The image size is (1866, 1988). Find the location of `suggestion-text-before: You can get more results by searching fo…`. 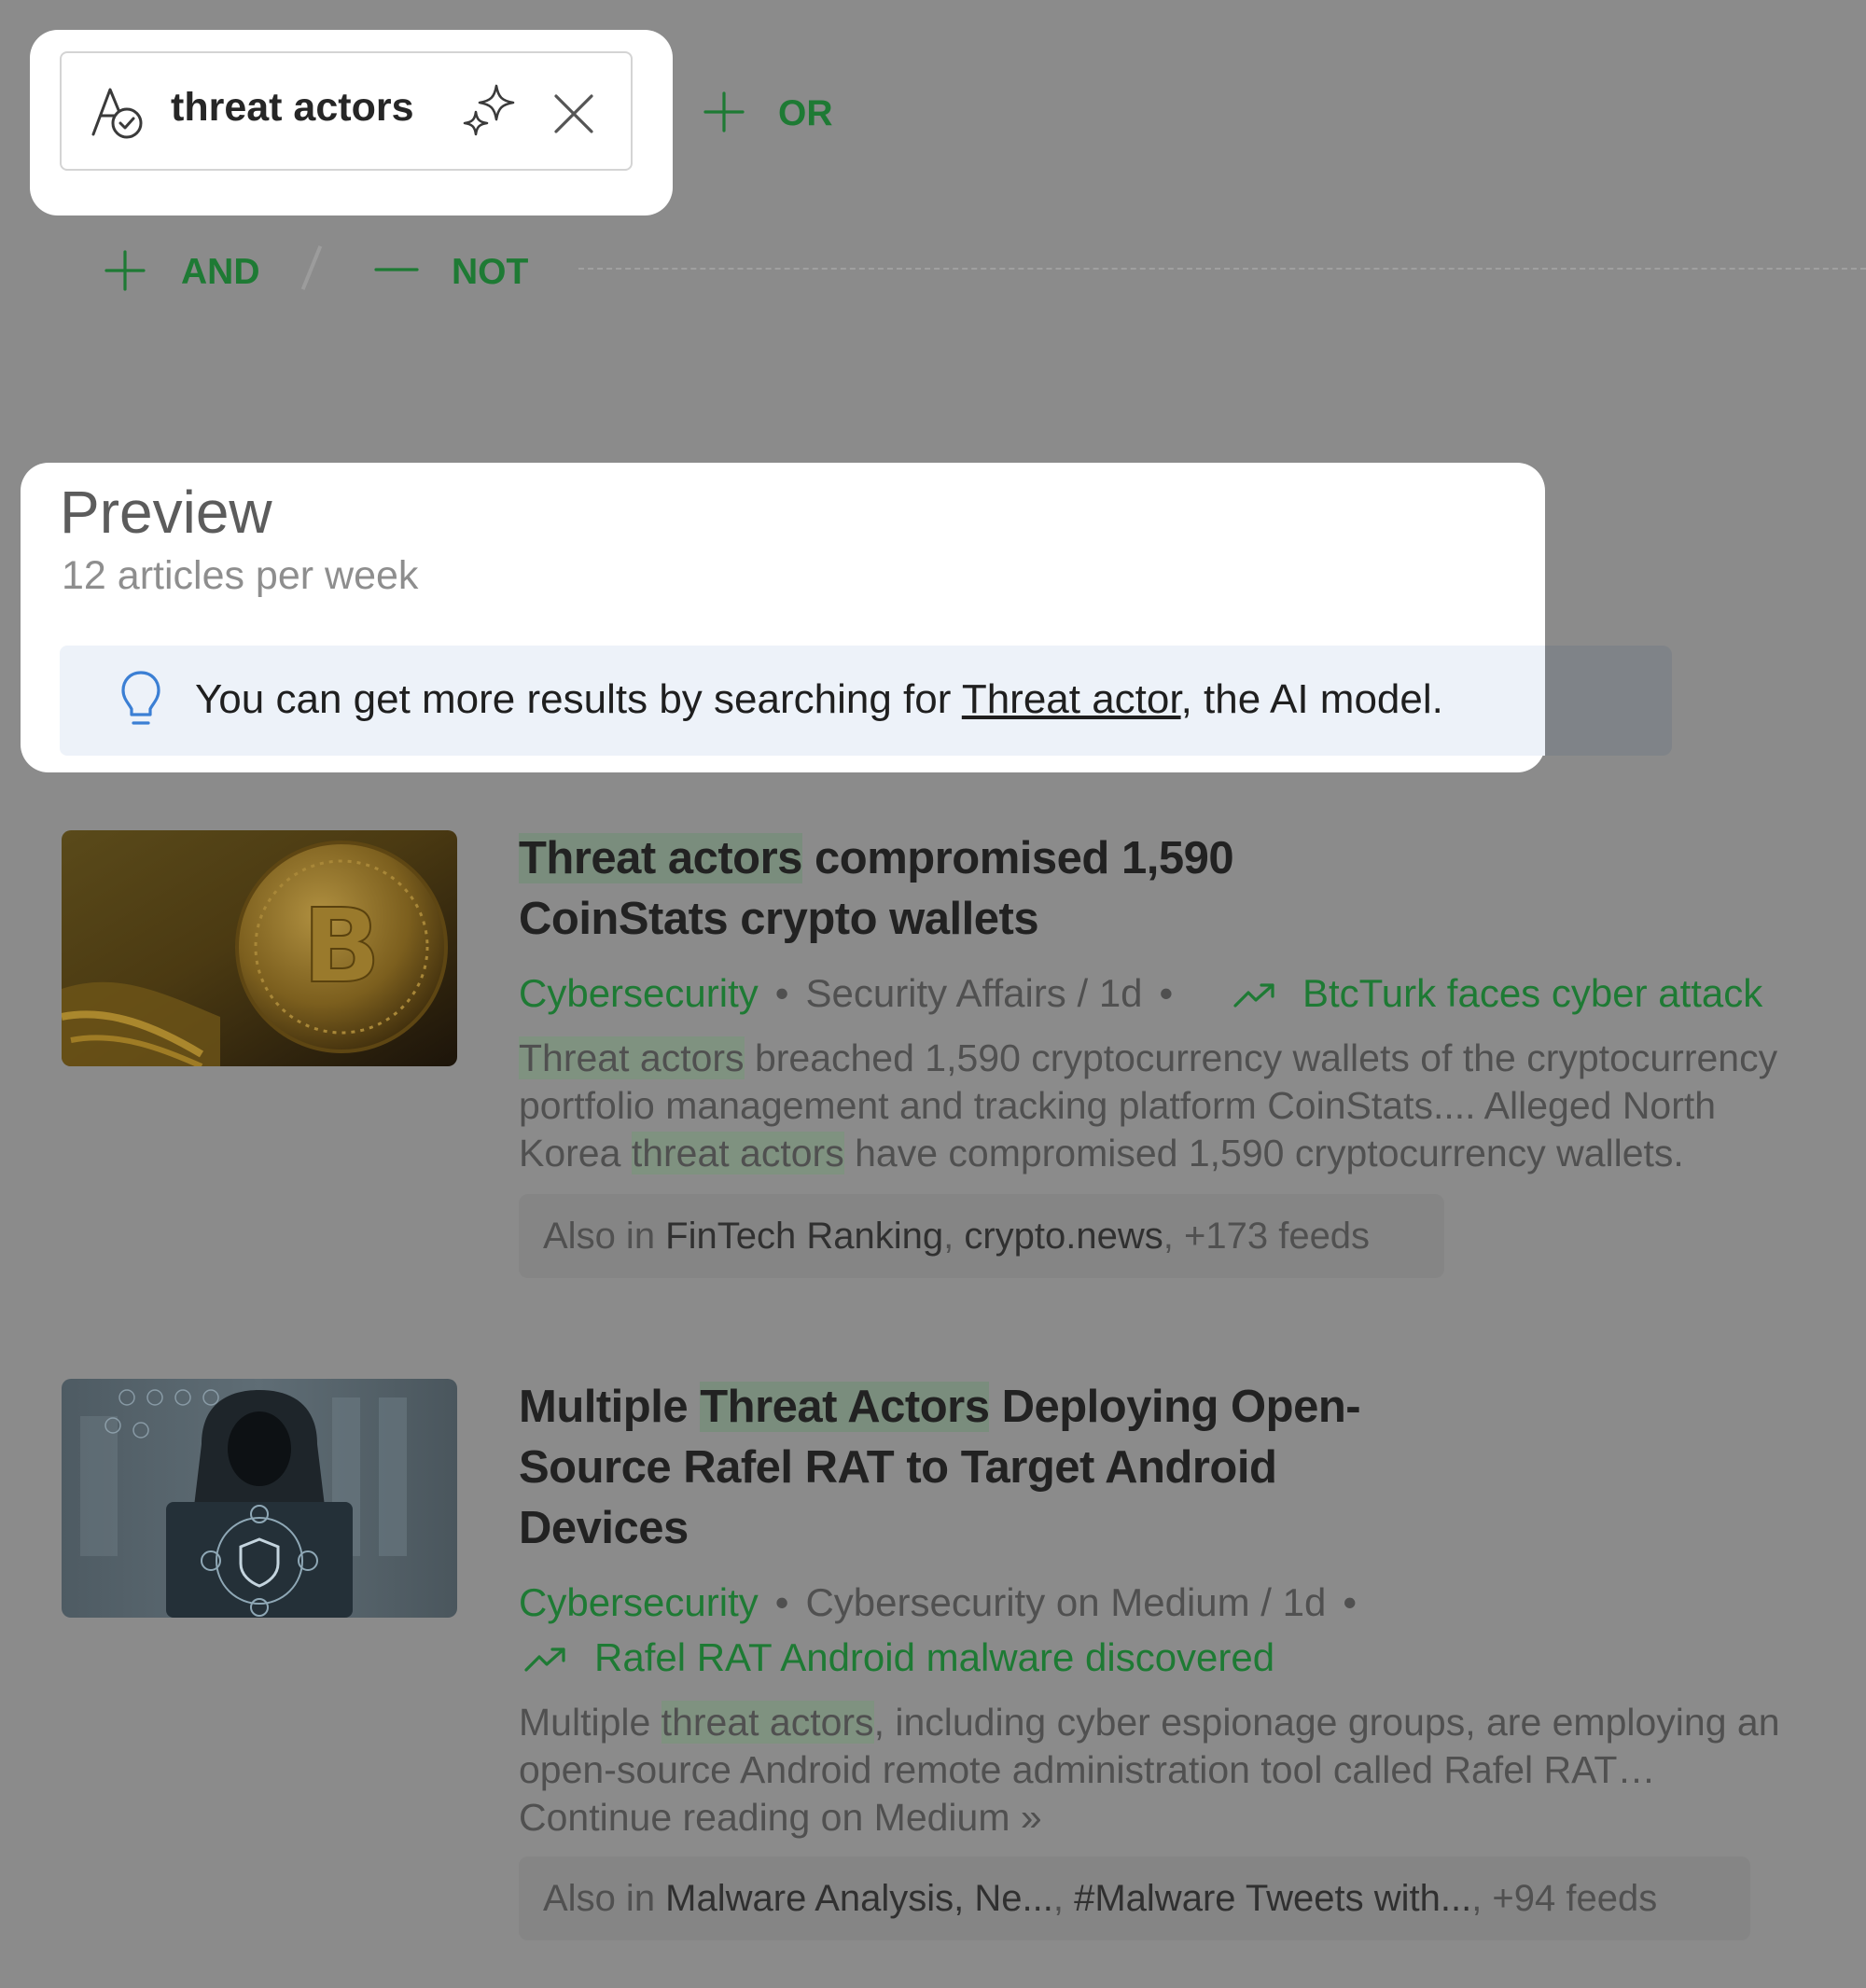

suggestion-text-before: You can get more results by searching fo… is located at coordinates (578, 699).